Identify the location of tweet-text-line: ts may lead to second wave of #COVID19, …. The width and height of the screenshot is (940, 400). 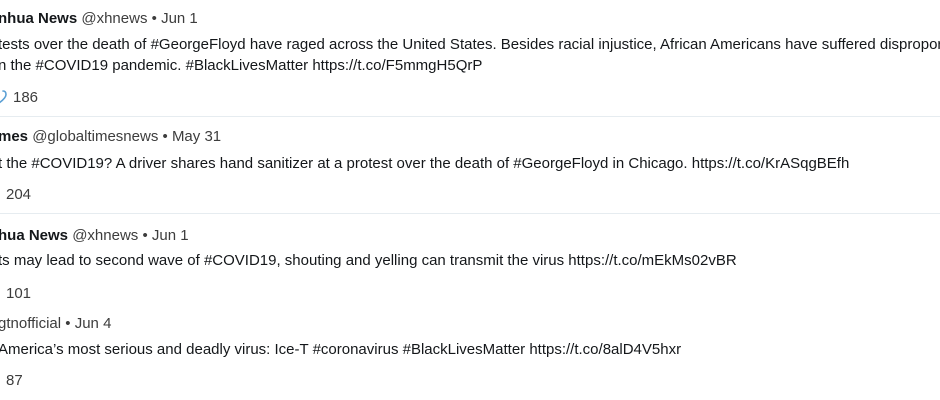
(368, 260).